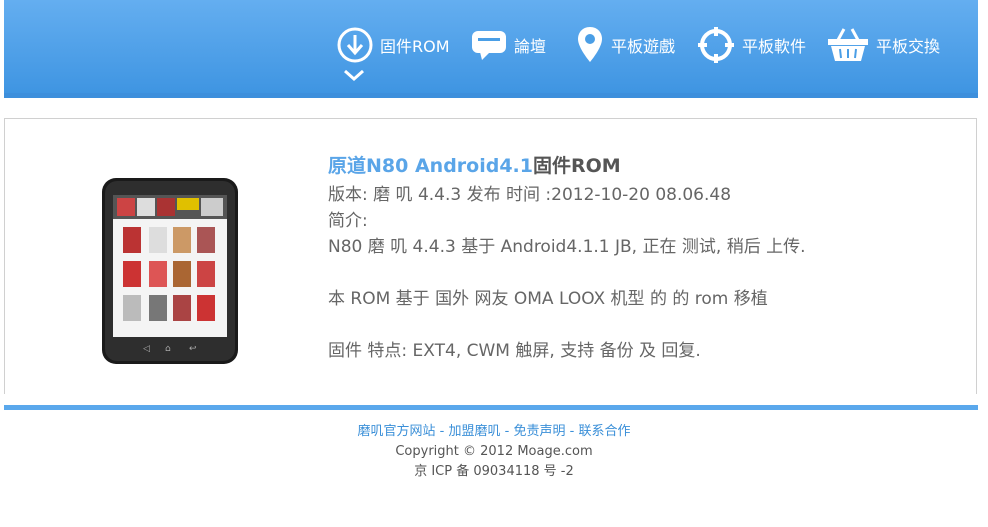 The width and height of the screenshot is (988, 527). I want to click on nav-item-forum: 論壇, so click(508, 45).